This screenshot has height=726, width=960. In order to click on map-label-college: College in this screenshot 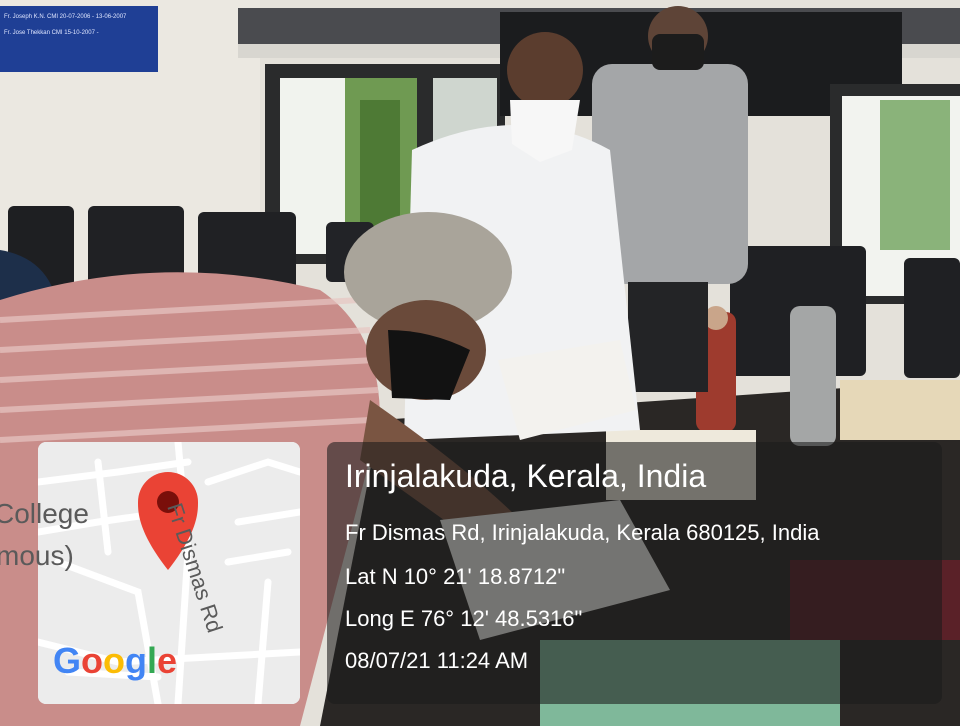, I will do `click(44, 513)`.